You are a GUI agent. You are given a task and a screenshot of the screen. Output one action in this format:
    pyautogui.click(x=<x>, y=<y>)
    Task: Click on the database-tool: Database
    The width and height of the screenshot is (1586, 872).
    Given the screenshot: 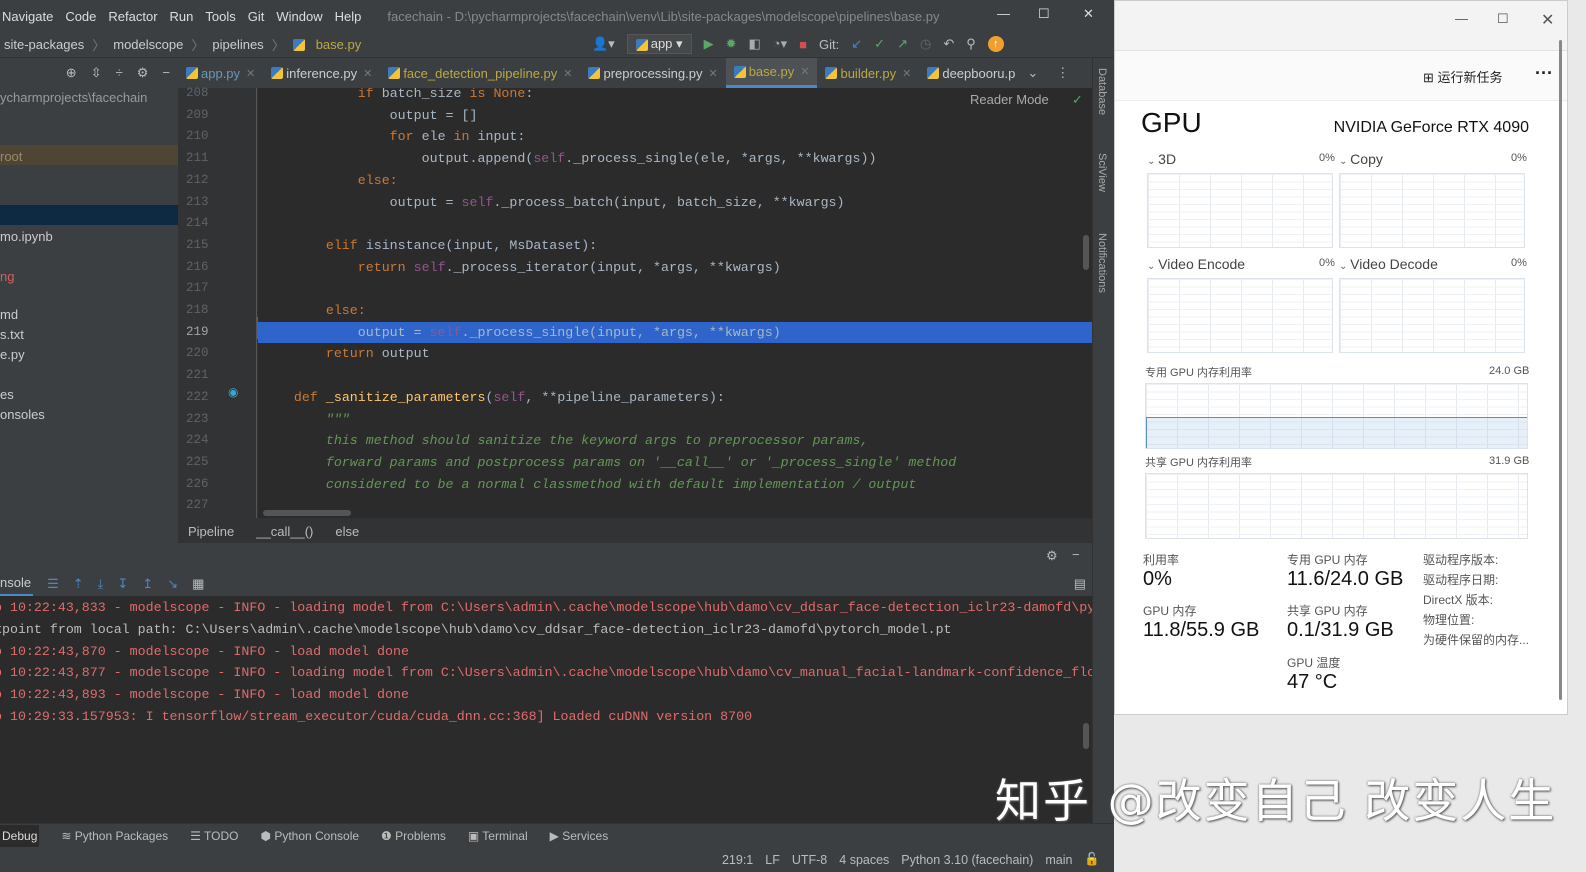 What is the action you would take?
    pyautogui.click(x=1102, y=91)
    